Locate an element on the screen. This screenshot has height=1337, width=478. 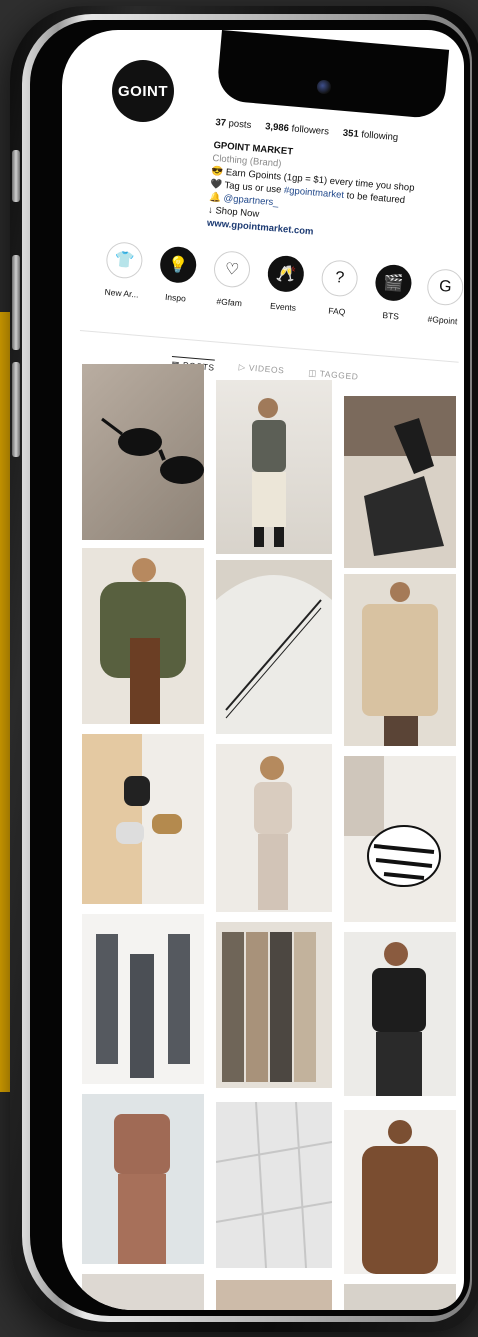
clapperboard-icon: 🎬 is located at coordinates (393, 283).